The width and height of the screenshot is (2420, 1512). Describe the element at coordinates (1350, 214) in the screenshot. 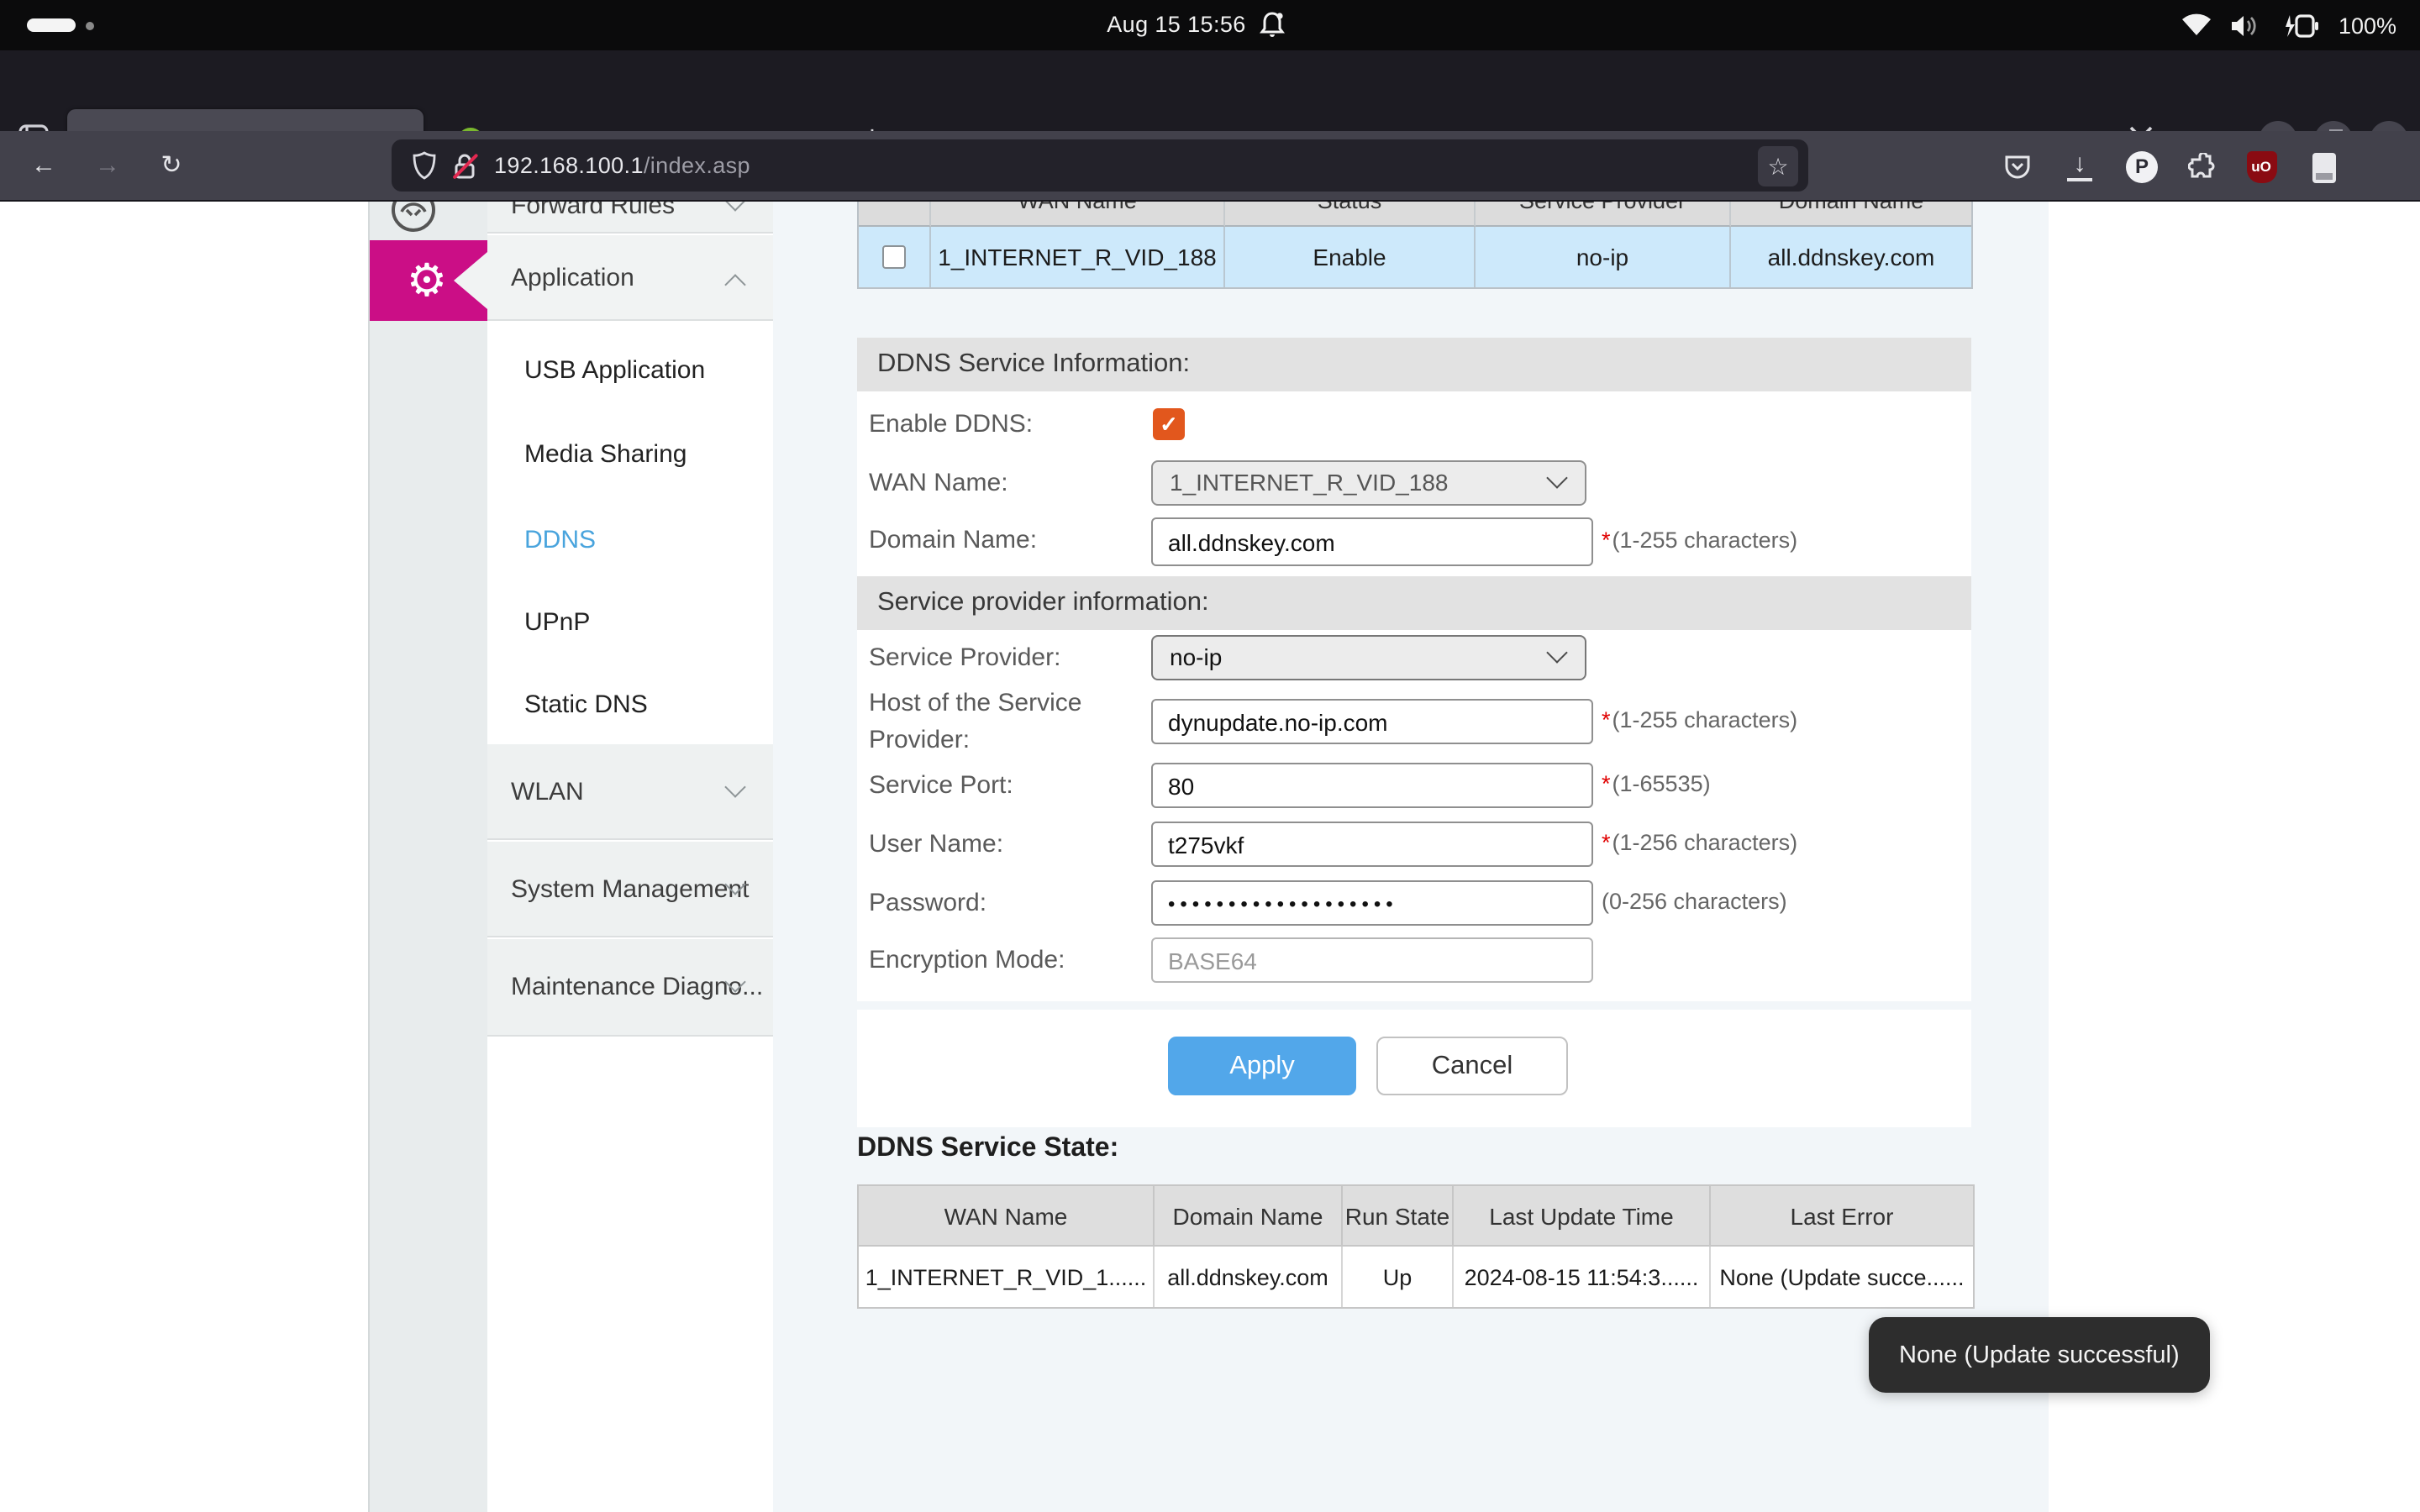

I see `column-header: Status` at that location.